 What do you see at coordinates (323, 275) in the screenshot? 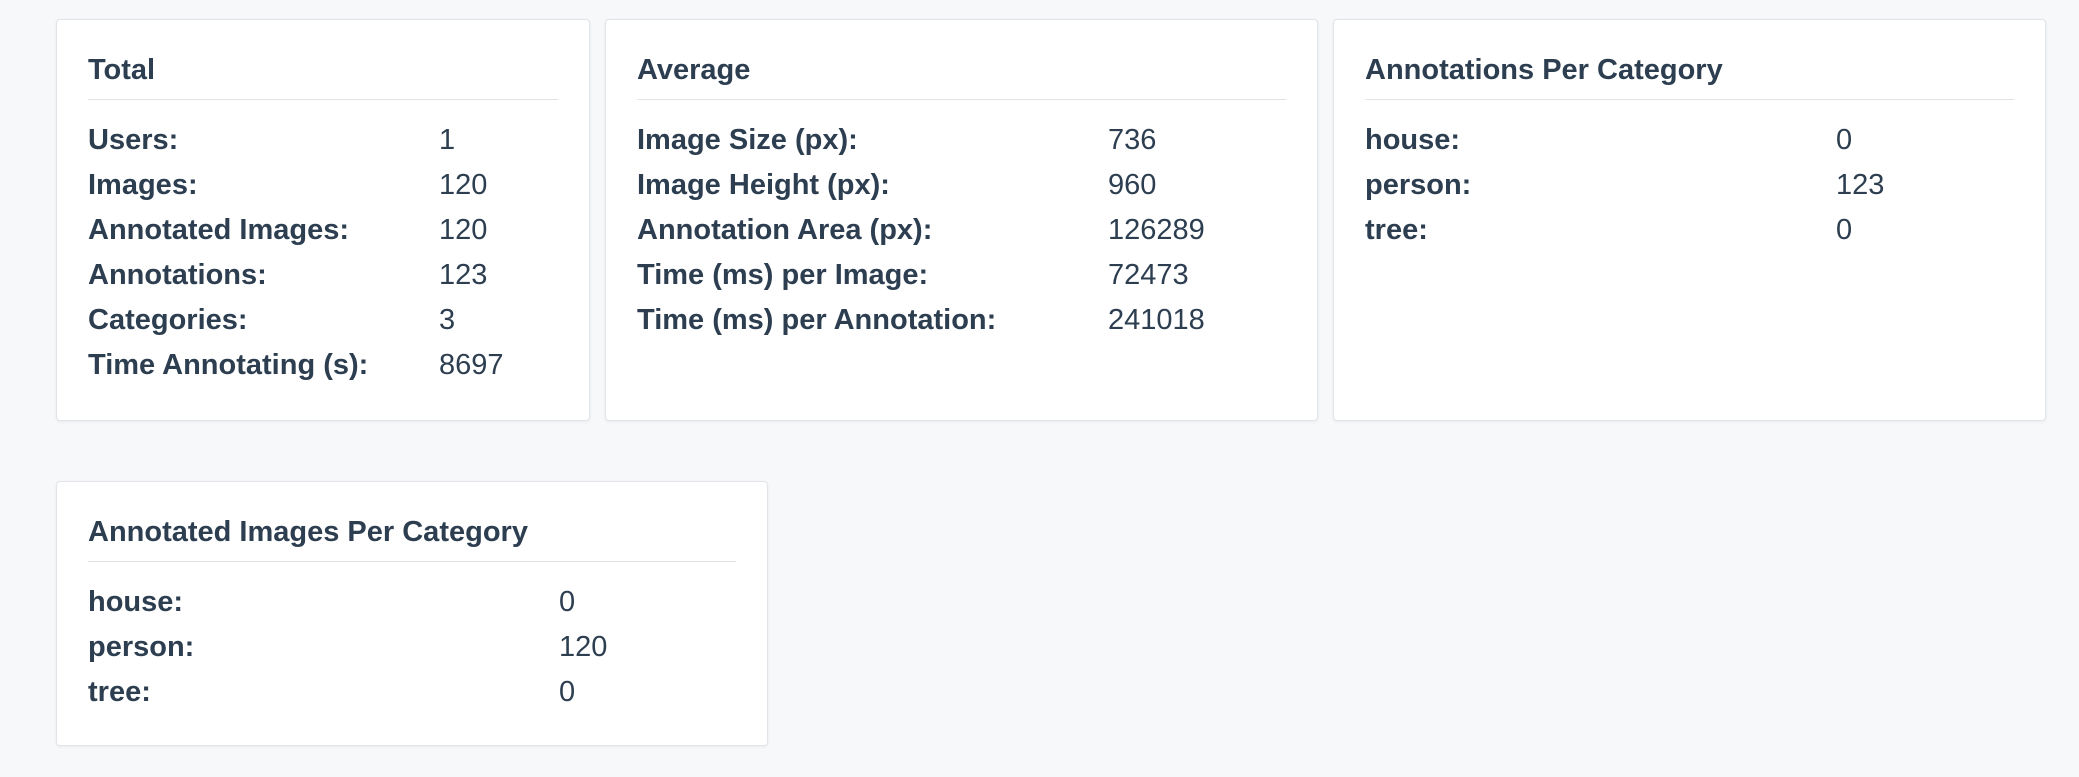
I see `stat-row-annotations: Annotations: 123` at bounding box center [323, 275].